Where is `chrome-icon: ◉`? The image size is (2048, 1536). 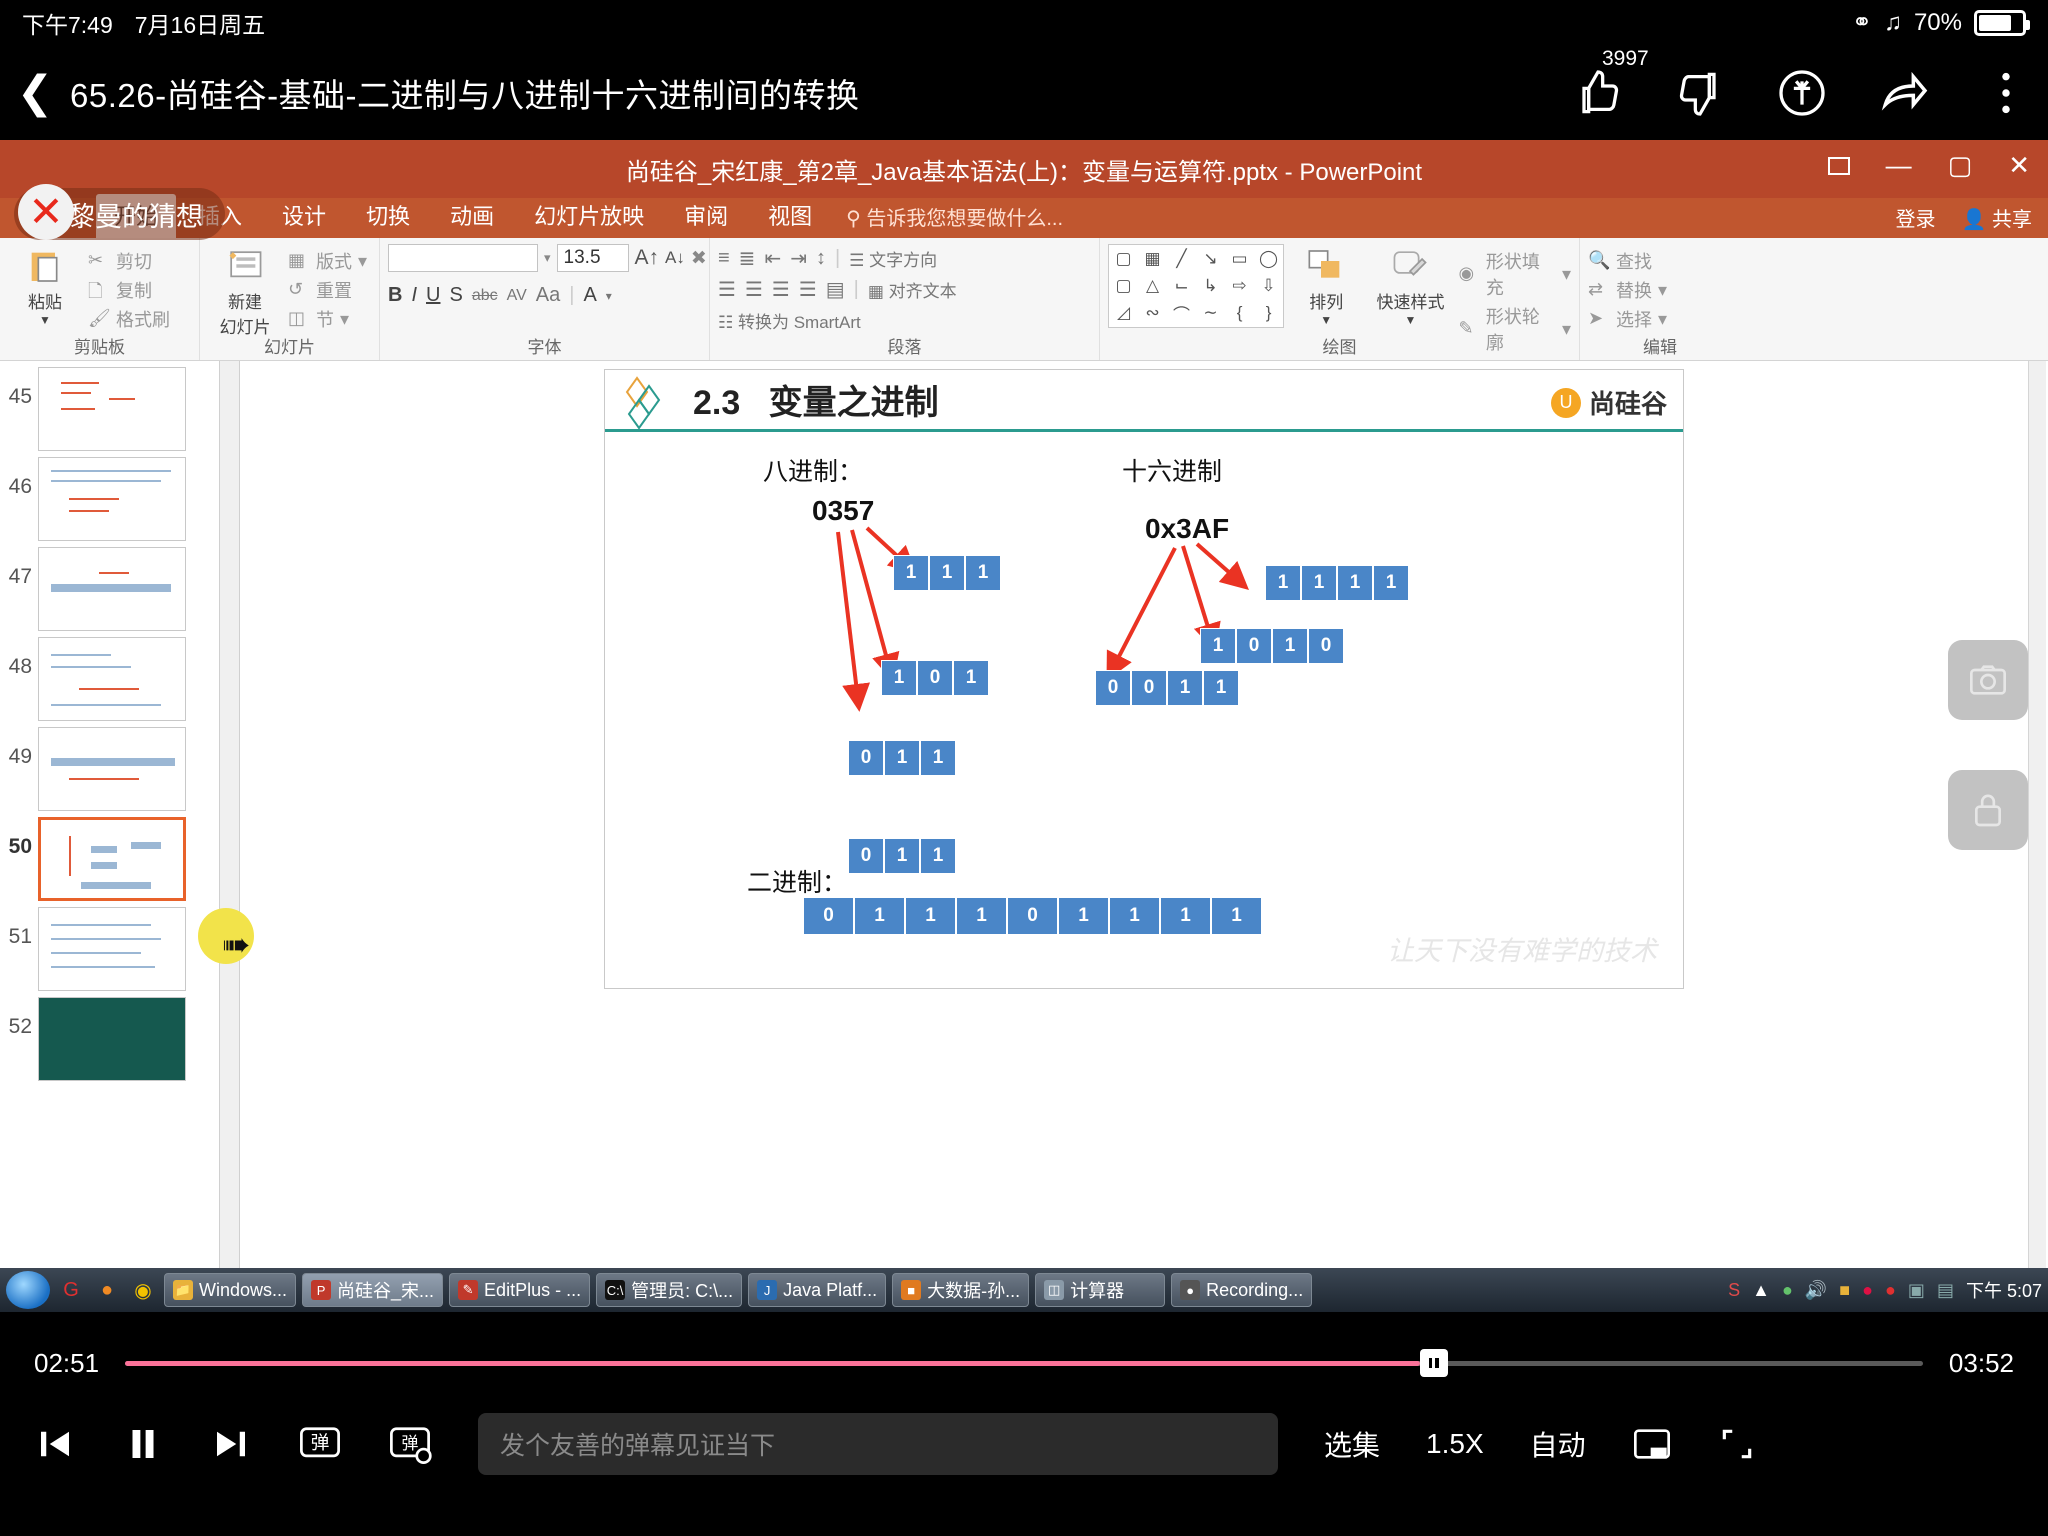 chrome-icon: ◉ is located at coordinates (143, 1290).